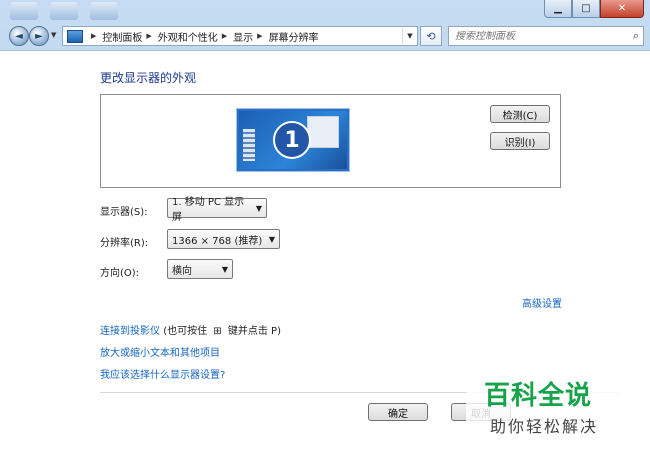  Describe the element at coordinates (217, 331) in the screenshot. I see `windows-logo-icon: ⊞` at that location.